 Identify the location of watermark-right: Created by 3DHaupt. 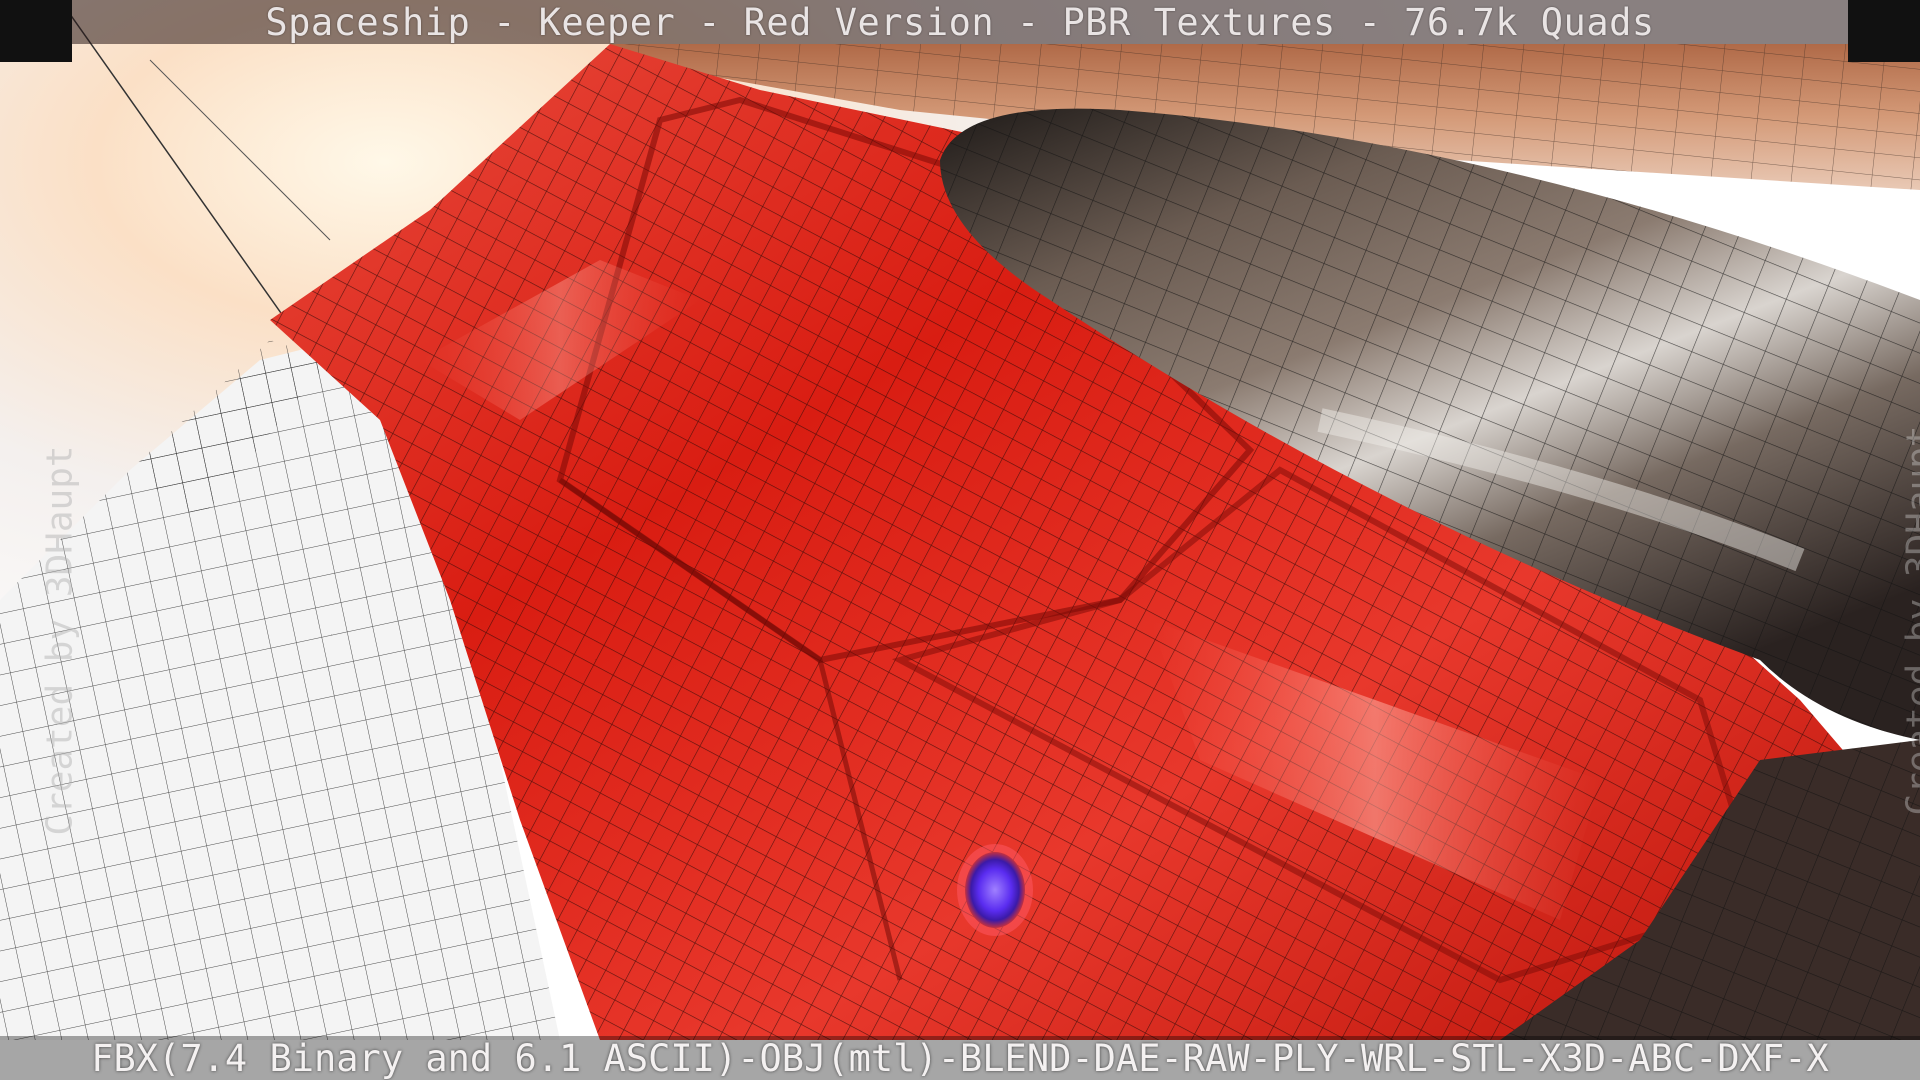
(1909, 620).